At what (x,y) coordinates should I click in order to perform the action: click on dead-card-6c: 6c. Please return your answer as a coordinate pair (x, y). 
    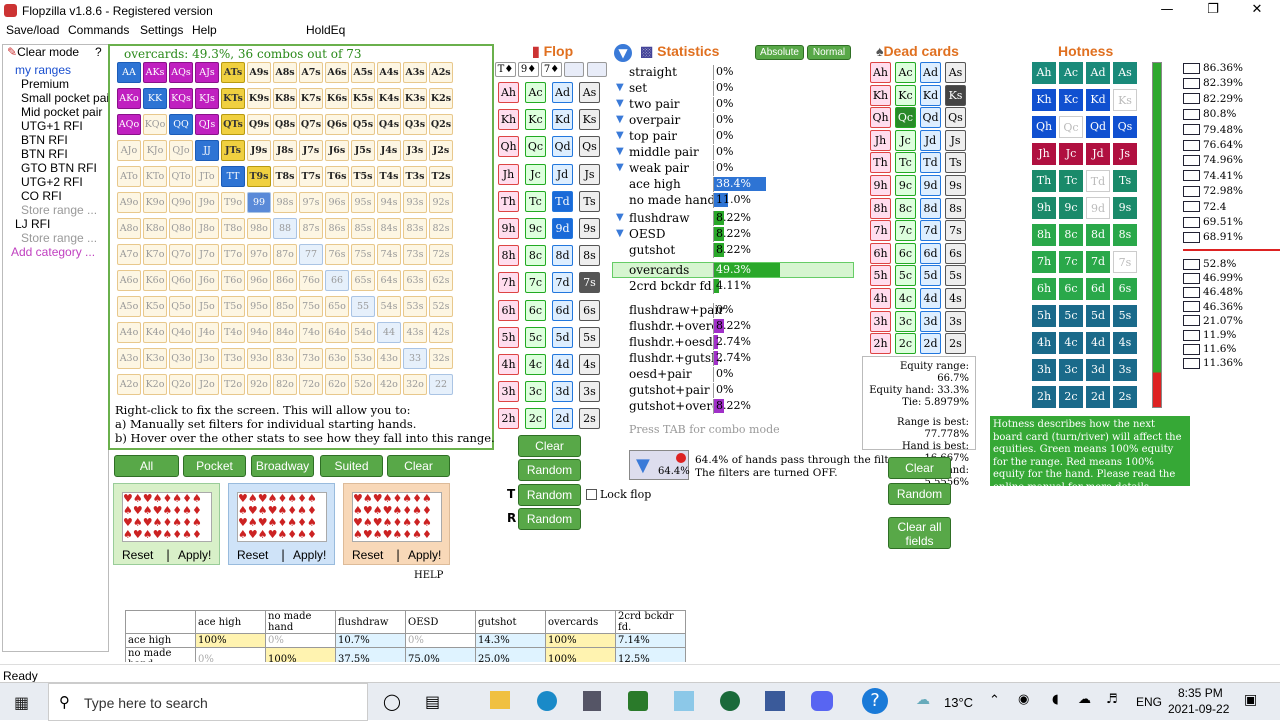
    Looking at the image, I should click on (905, 253).